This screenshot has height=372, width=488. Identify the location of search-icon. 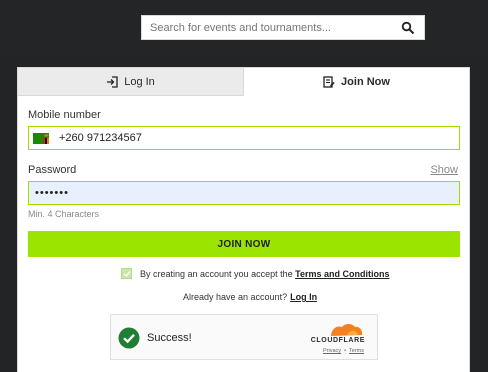
(408, 28).